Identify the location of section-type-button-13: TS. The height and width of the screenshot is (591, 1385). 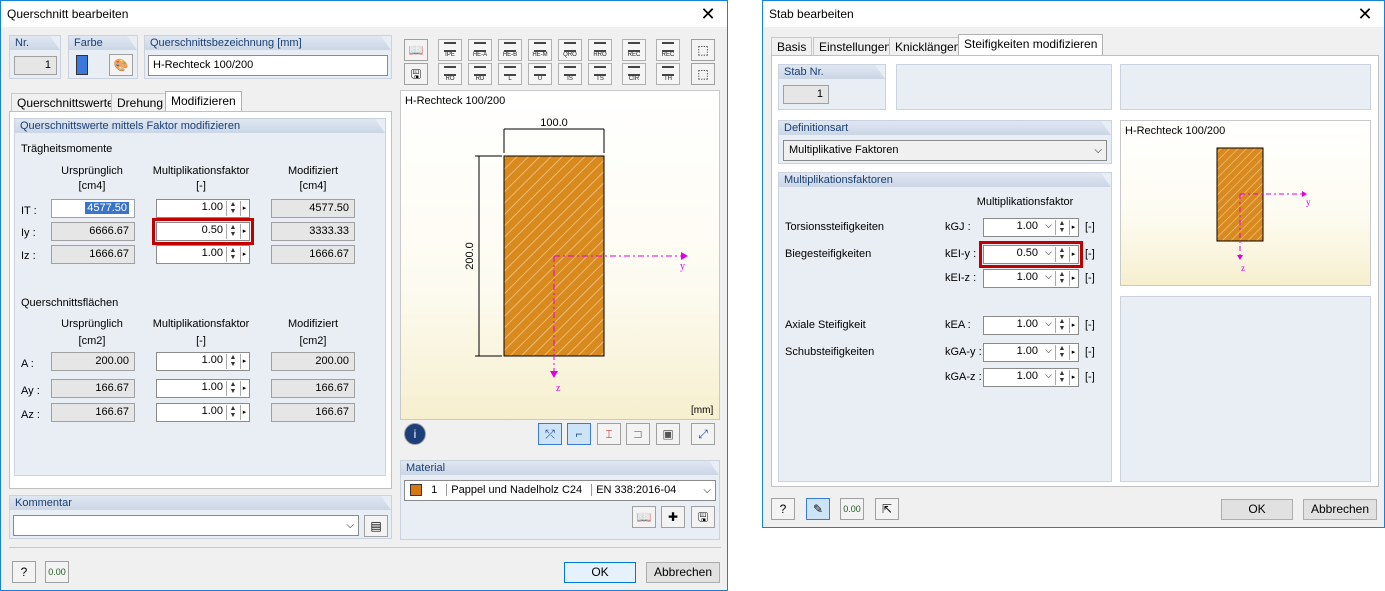
(600, 74).